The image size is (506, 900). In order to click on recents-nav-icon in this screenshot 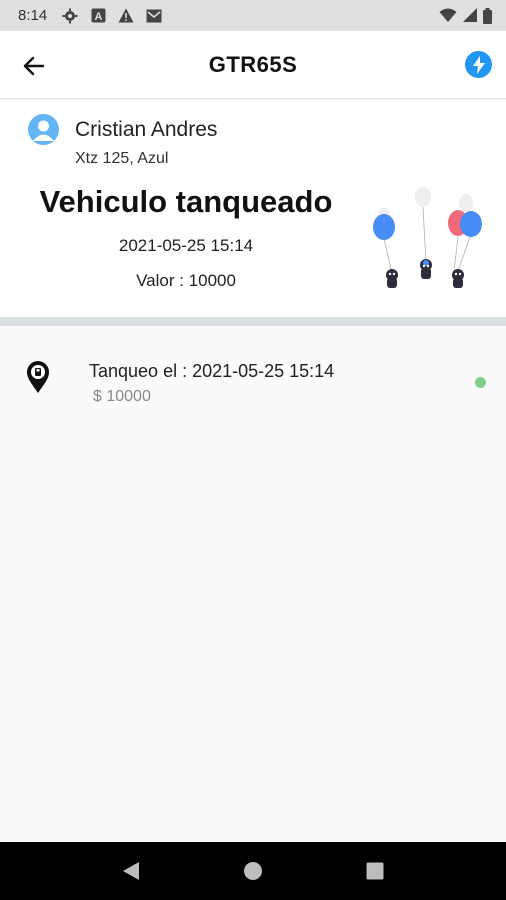, I will do `click(375, 871)`.